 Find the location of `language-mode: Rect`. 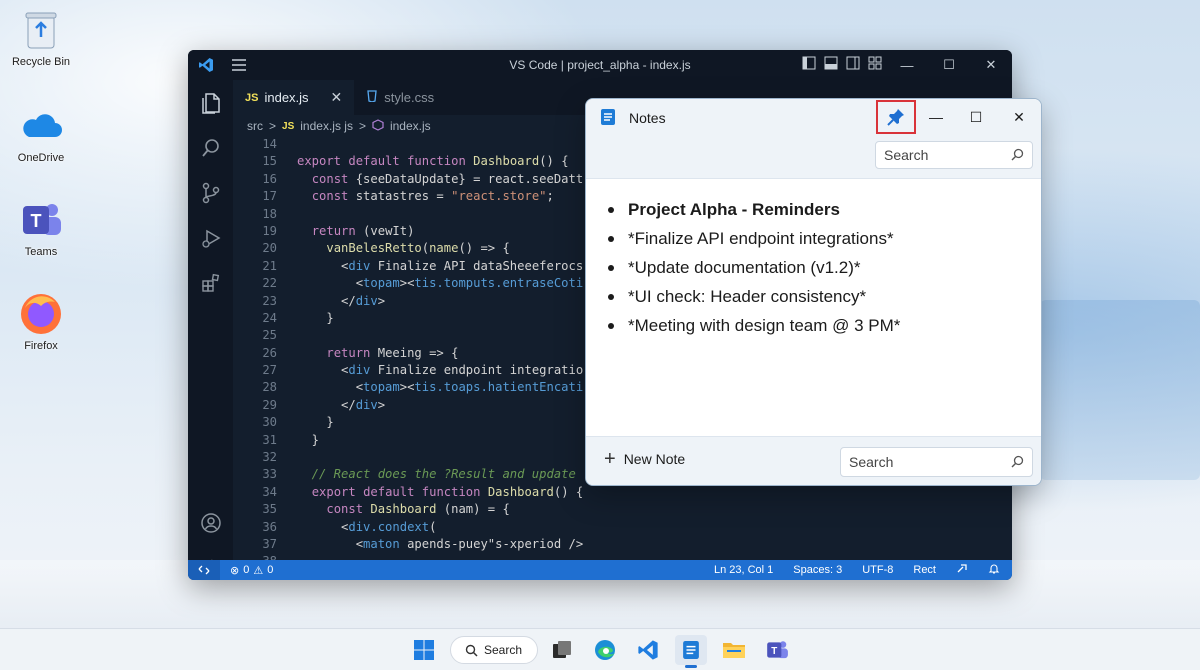

language-mode: Rect is located at coordinates (924, 570).